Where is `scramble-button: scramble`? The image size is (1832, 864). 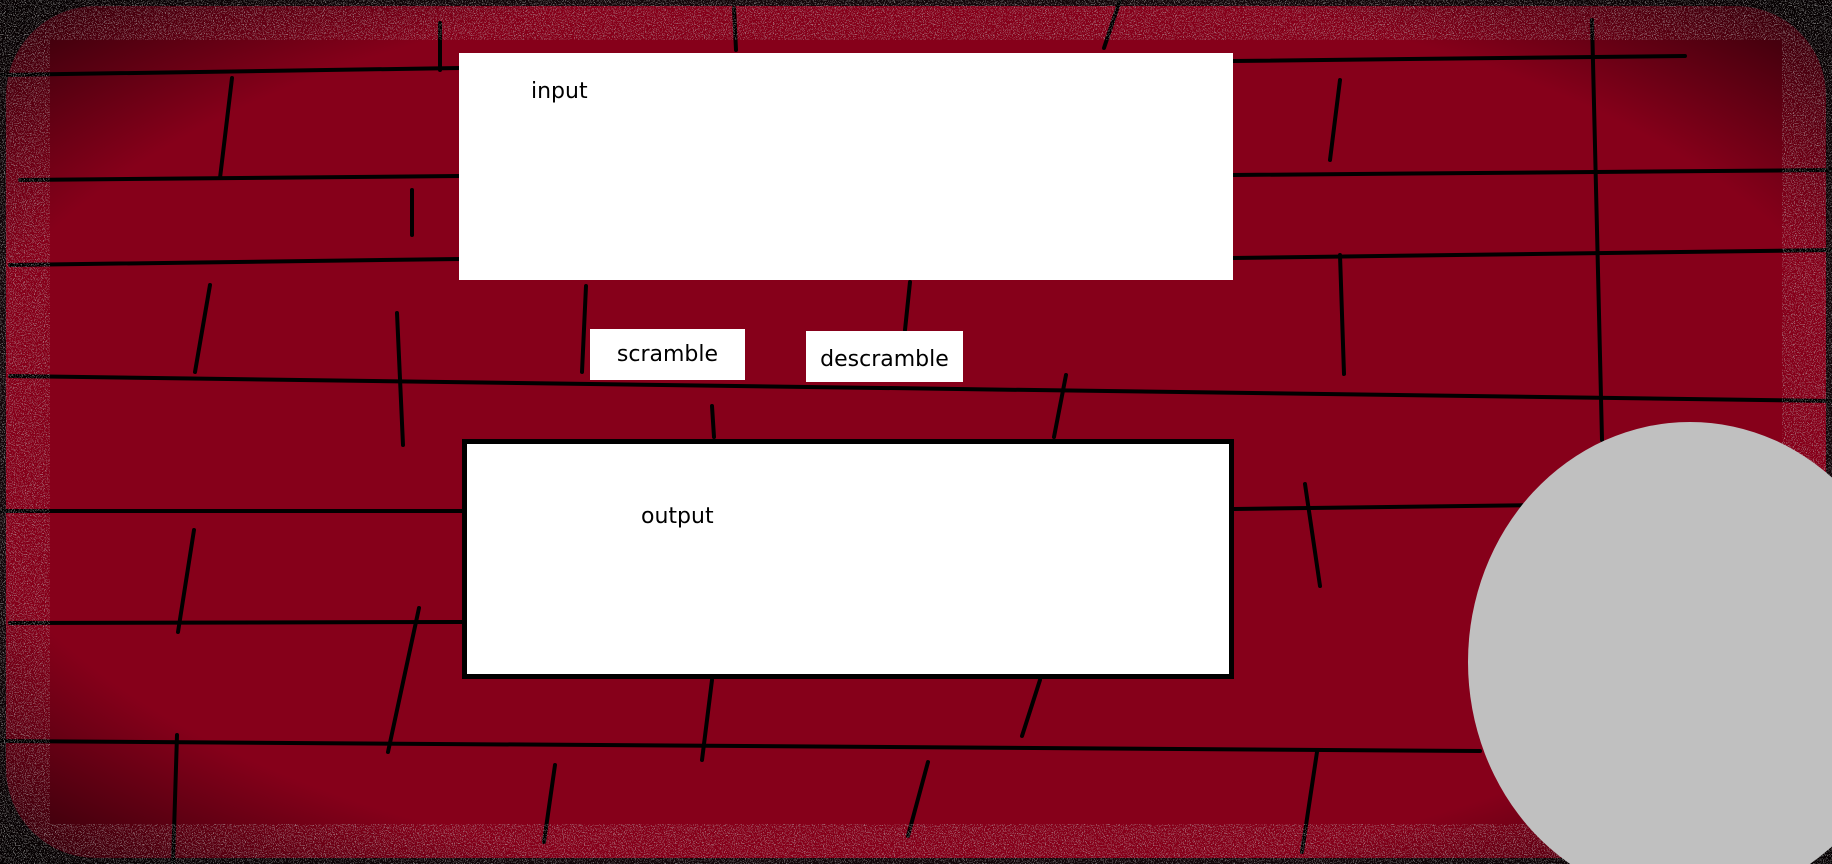
scramble-button: scramble is located at coordinates (667, 354).